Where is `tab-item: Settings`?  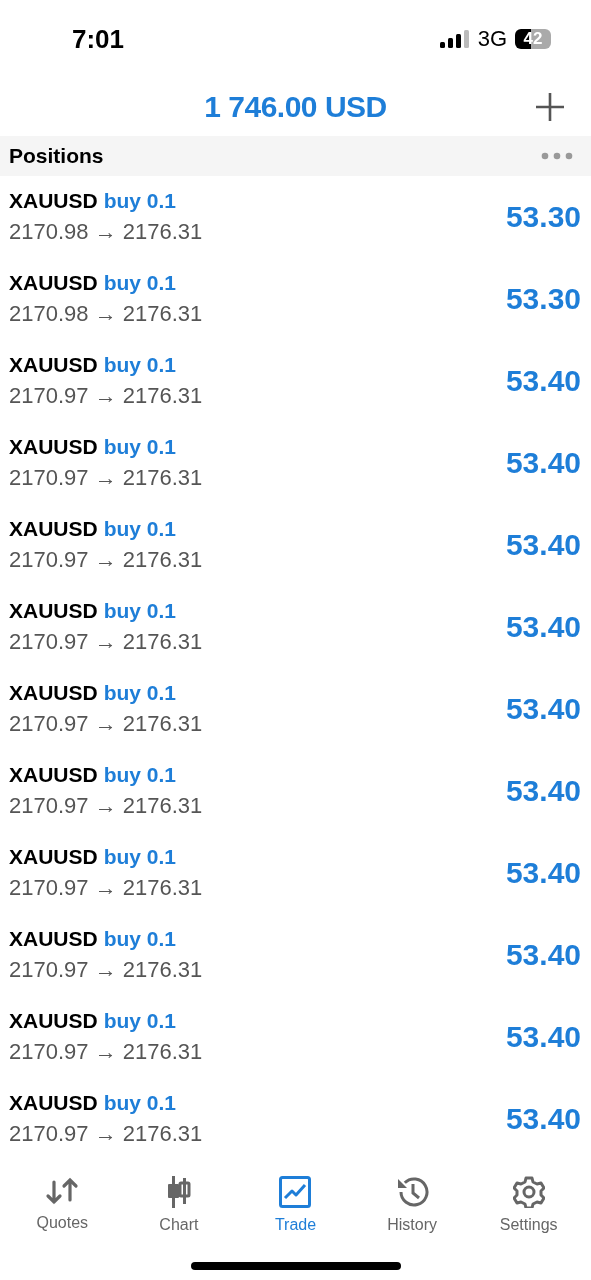 tab-item: Settings is located at coordinates (528, 1205).